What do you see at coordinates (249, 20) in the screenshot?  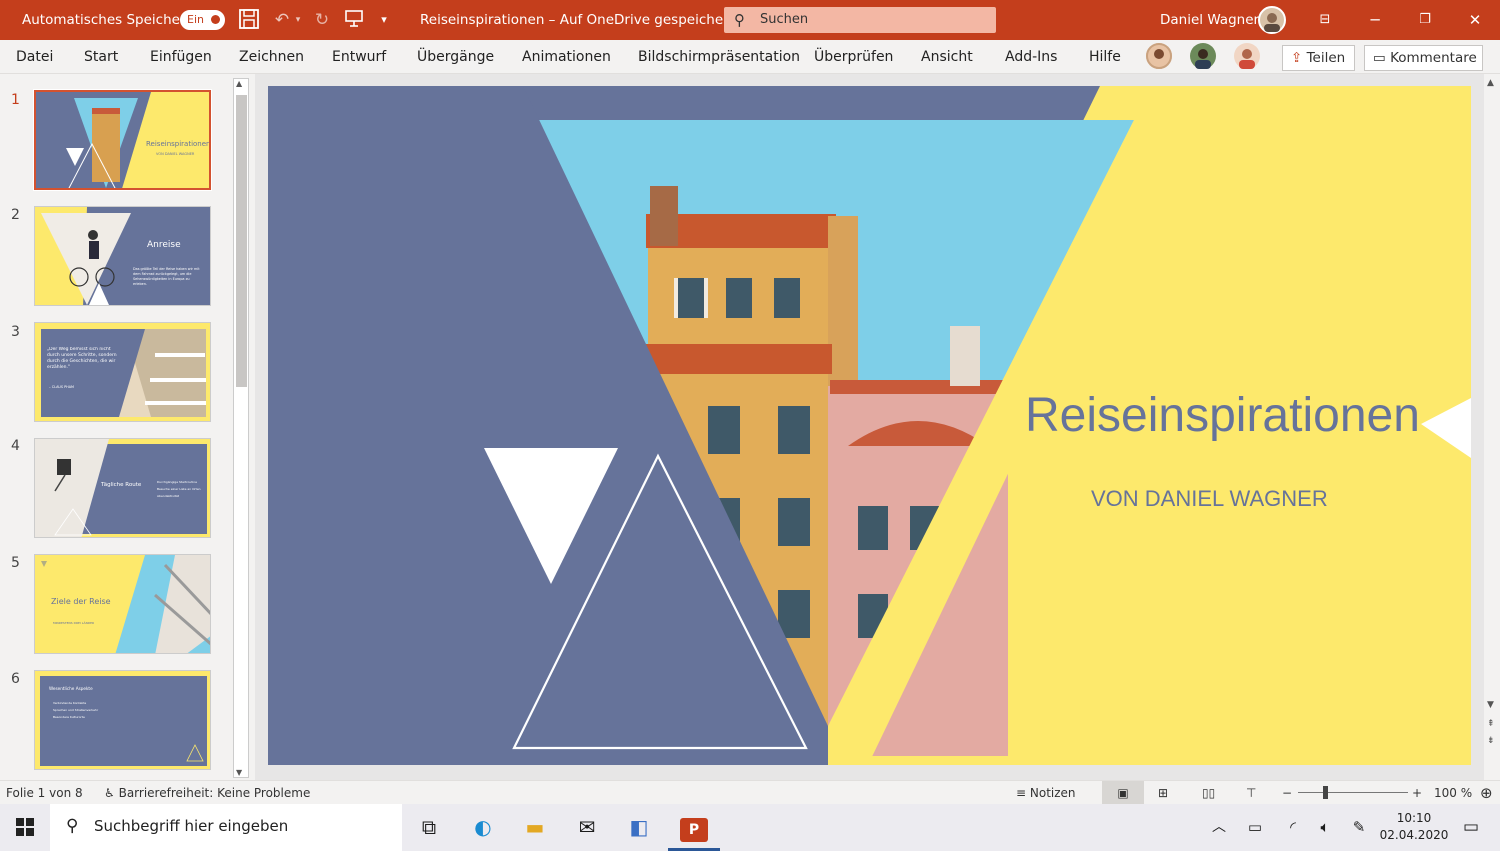 I see `save-icon` at bounding box center [249, 20].